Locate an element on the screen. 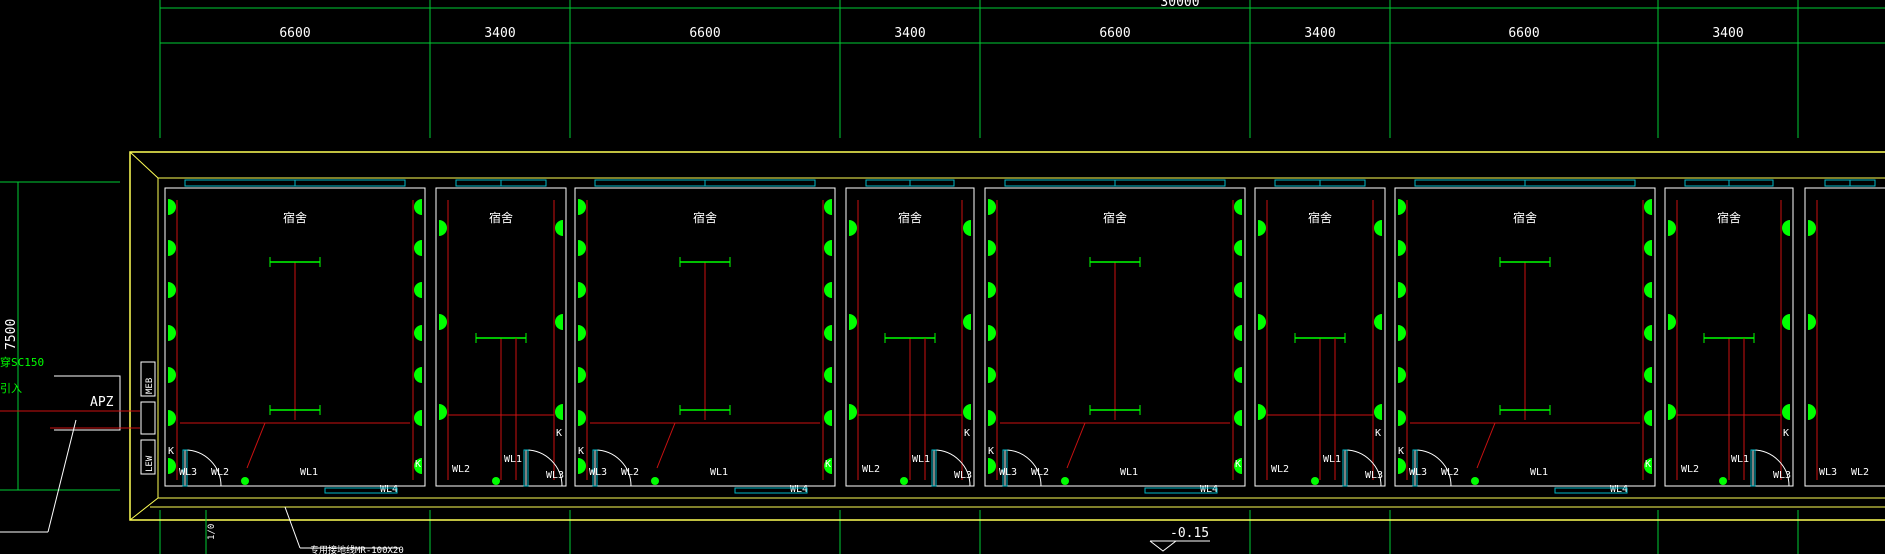 Image resolution: width=1885 pixels, height=554 pixels. meb-label: MEB is located at coordinates (150, 386).